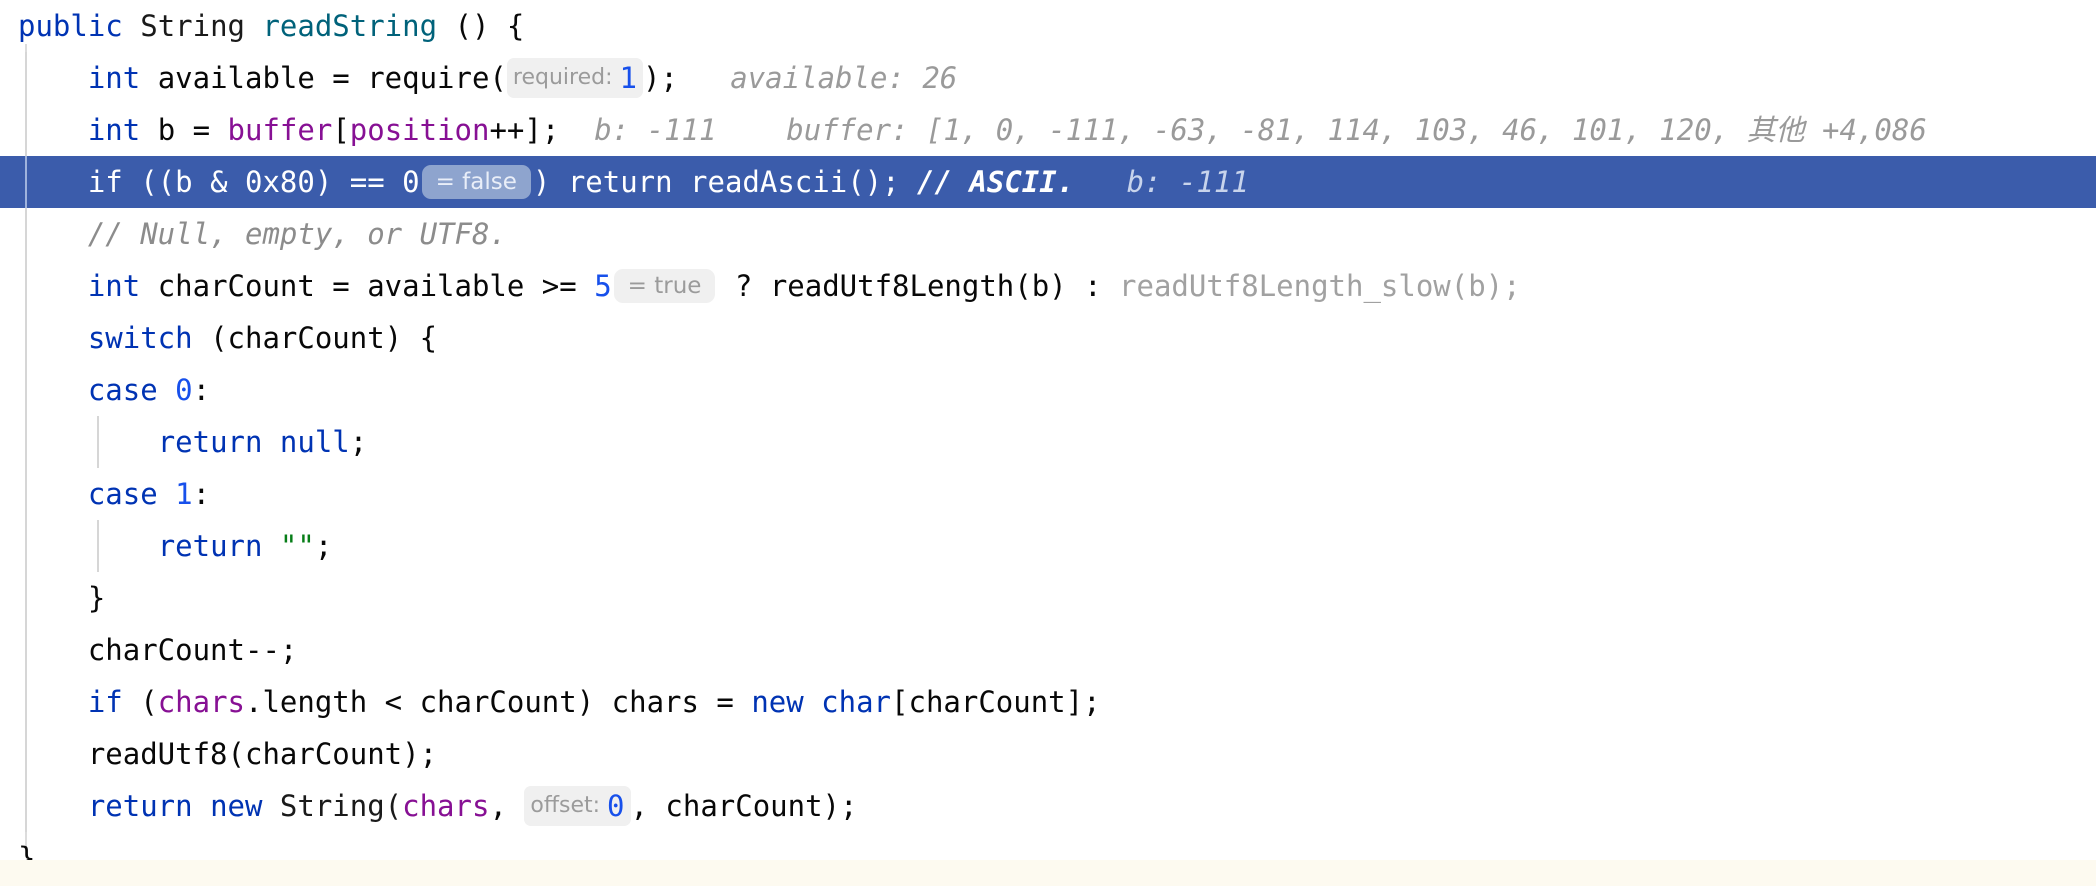 The height and width of the screenshot is (886, 2096). What do you see at coordinates (603, 286) in the screenshot?
I see `literal-5: 5` at bounding box center [603, 286].